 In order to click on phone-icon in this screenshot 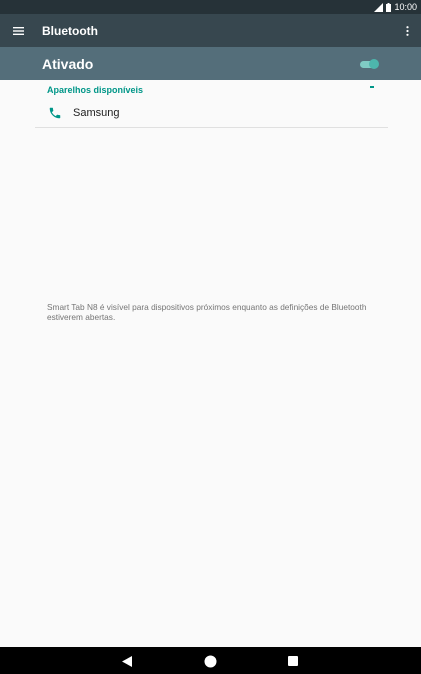, I will do `click(55, 113)`.